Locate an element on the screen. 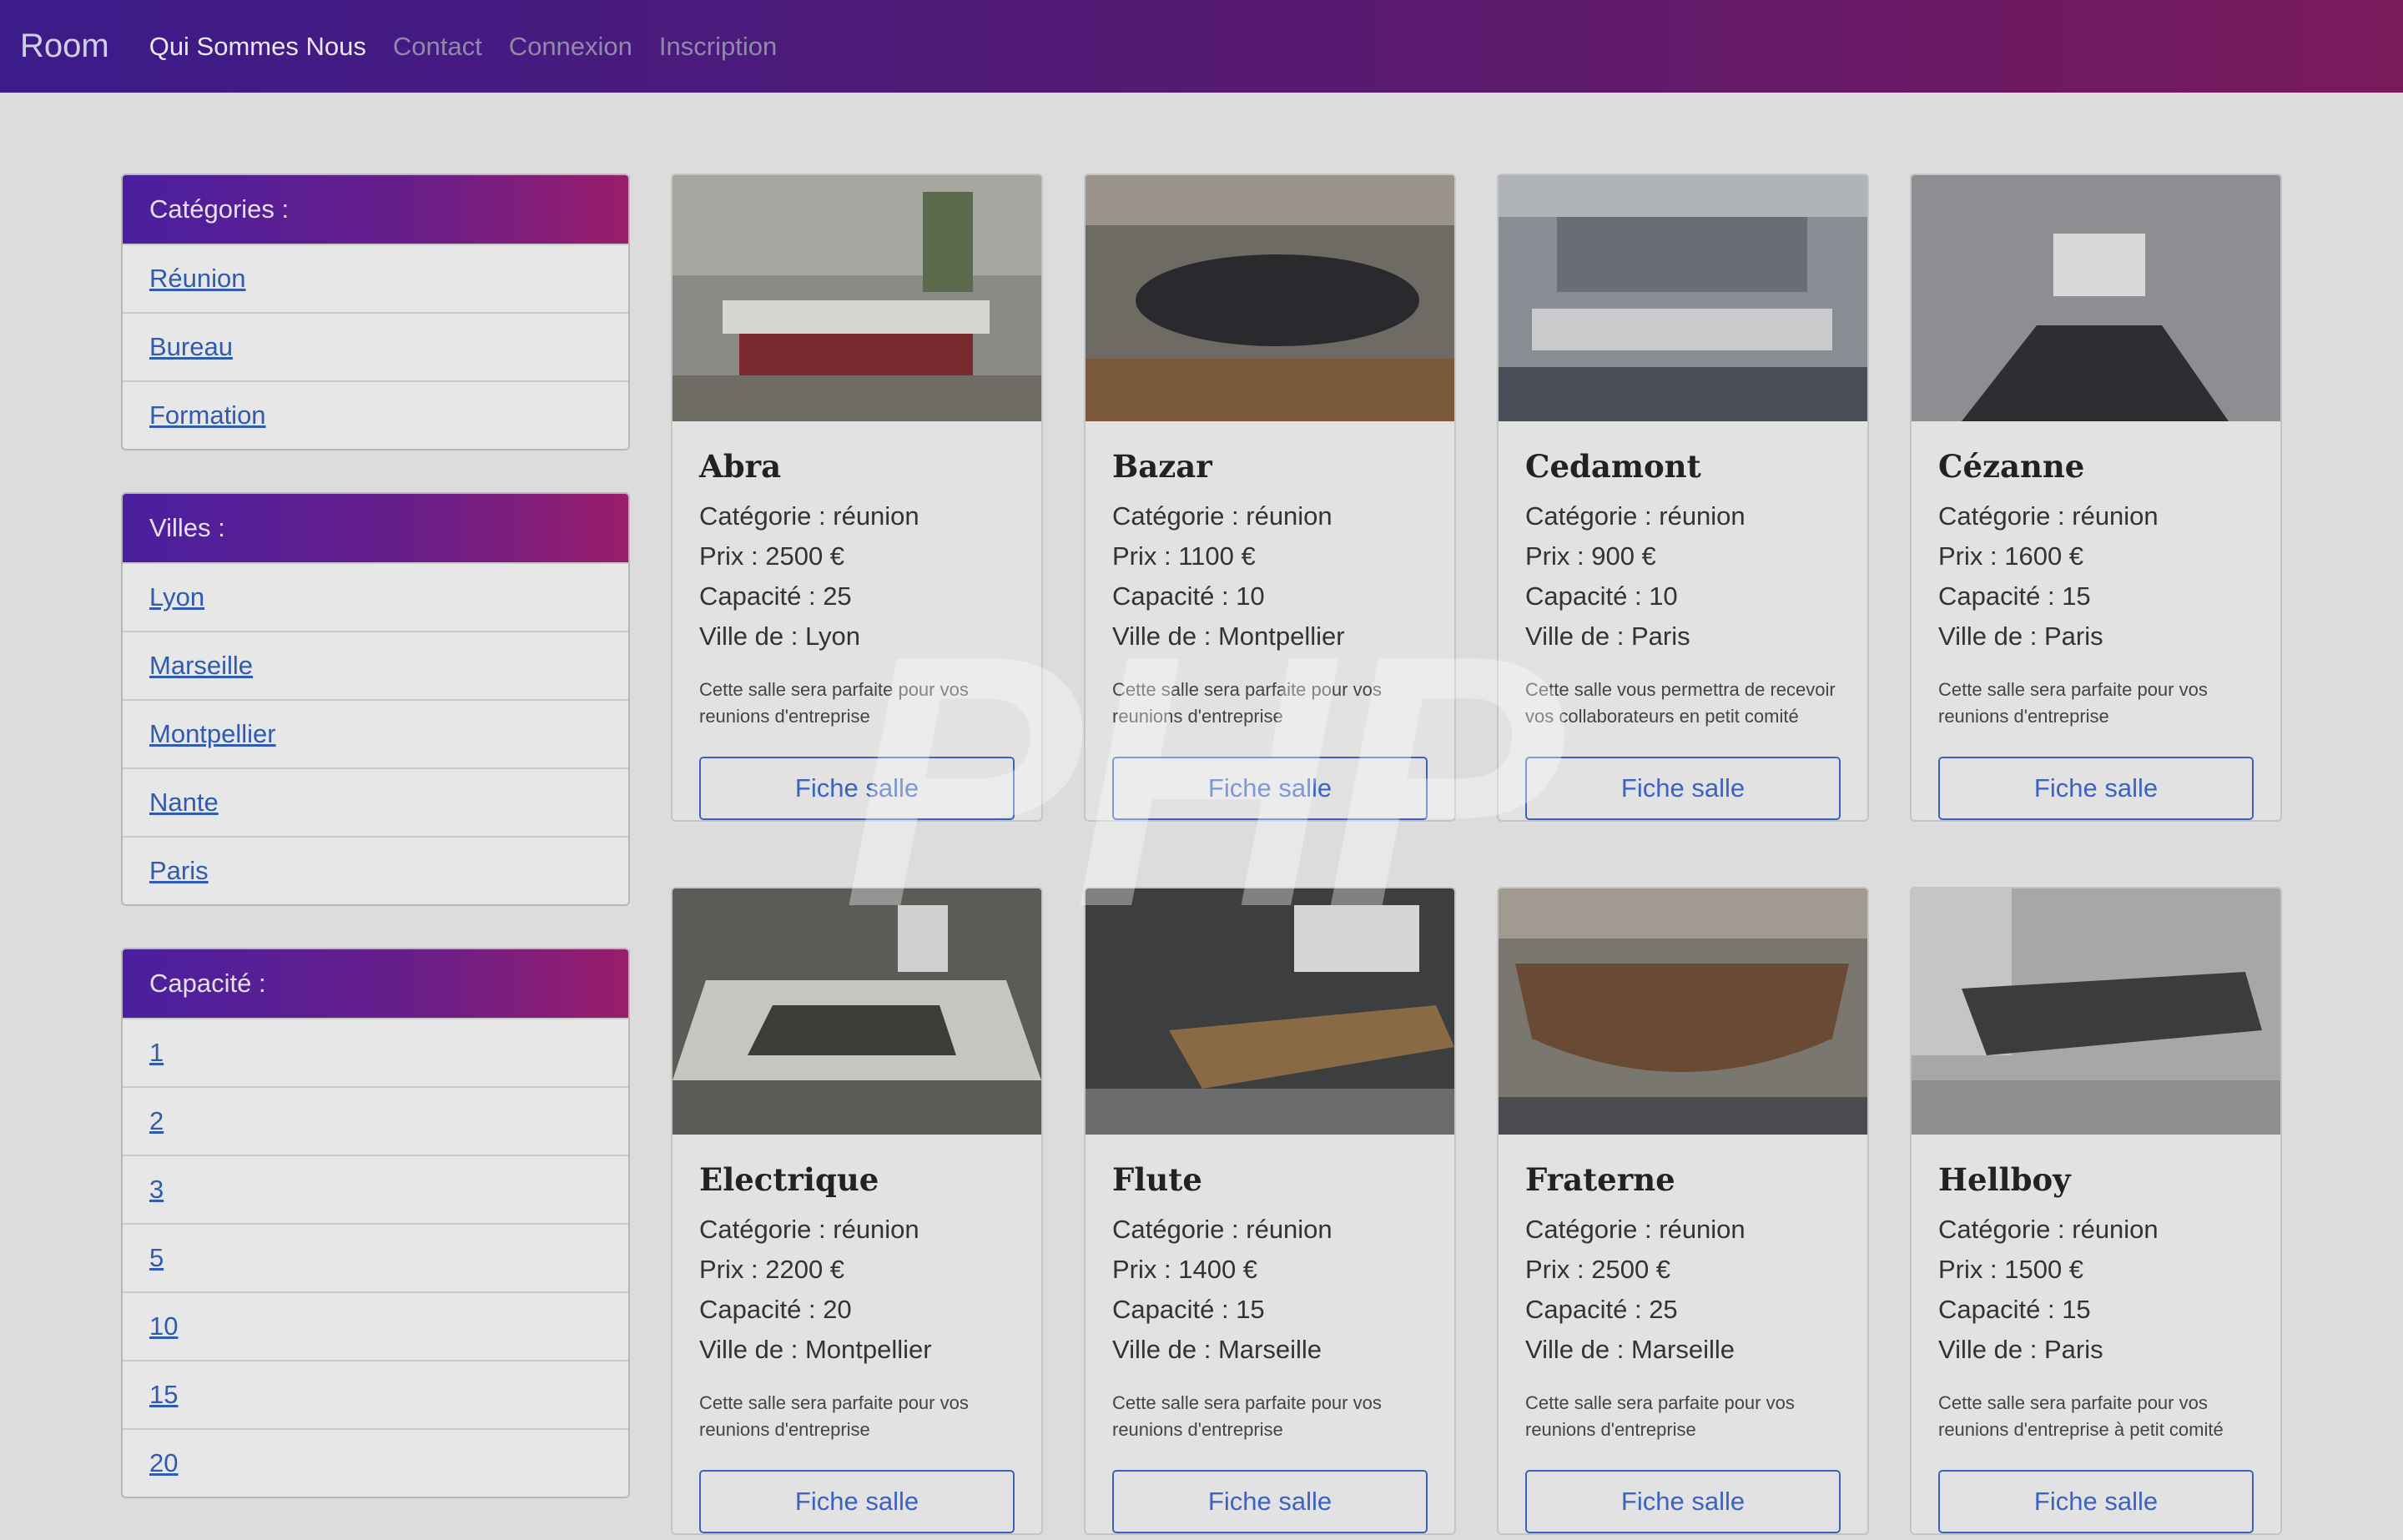 The width and height of the screenshot is (2403, 1540). room-name: Flute is located at coordinates (1157, 1179).